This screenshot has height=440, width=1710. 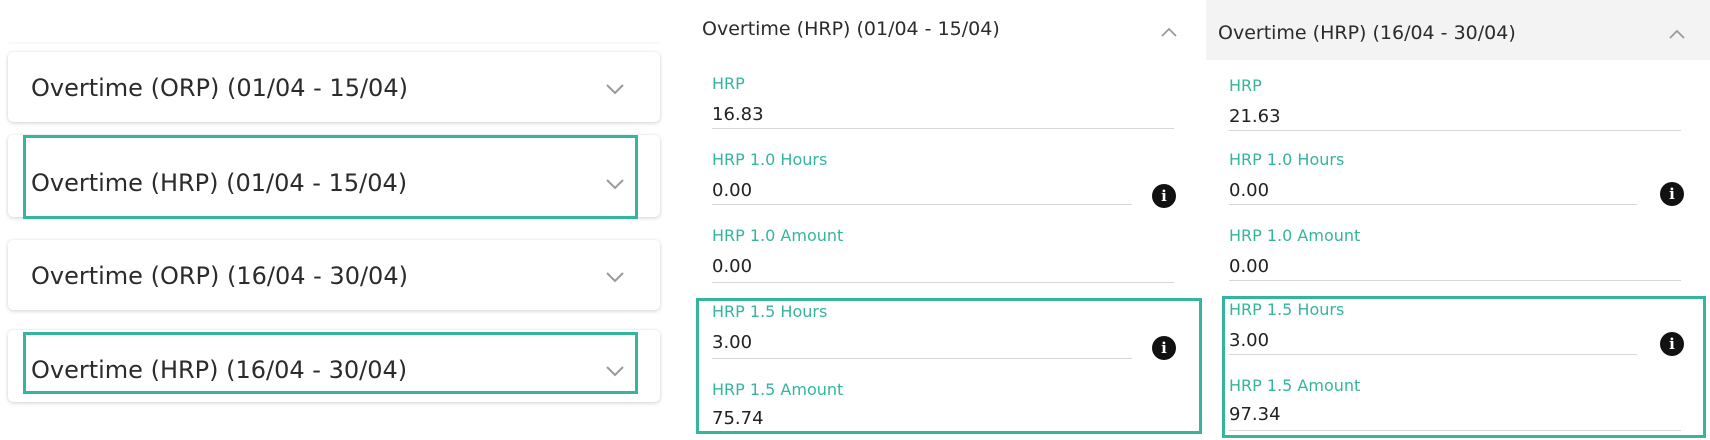 What do you see at coordinates (334, 40) in the screenshot?
I see `accordion-top-edge` at bounding box center [334, 40].